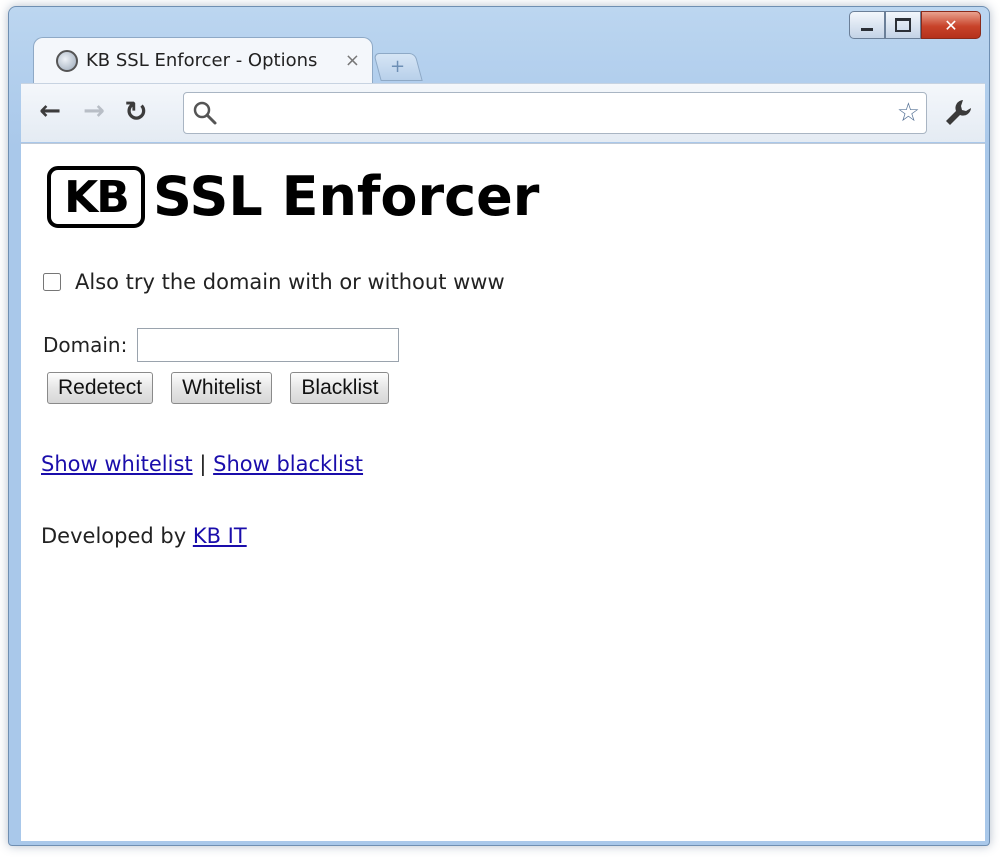 The image size is (1000, 862). What do you see at coordinates (867, 29) in the screenshot?
I see `minimize-icon` at bounding box center [867, 29].